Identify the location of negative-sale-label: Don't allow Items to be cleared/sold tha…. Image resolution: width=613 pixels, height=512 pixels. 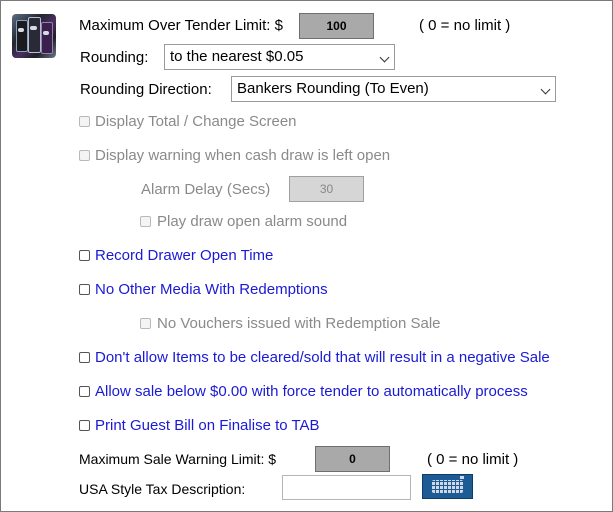
(322, 357).